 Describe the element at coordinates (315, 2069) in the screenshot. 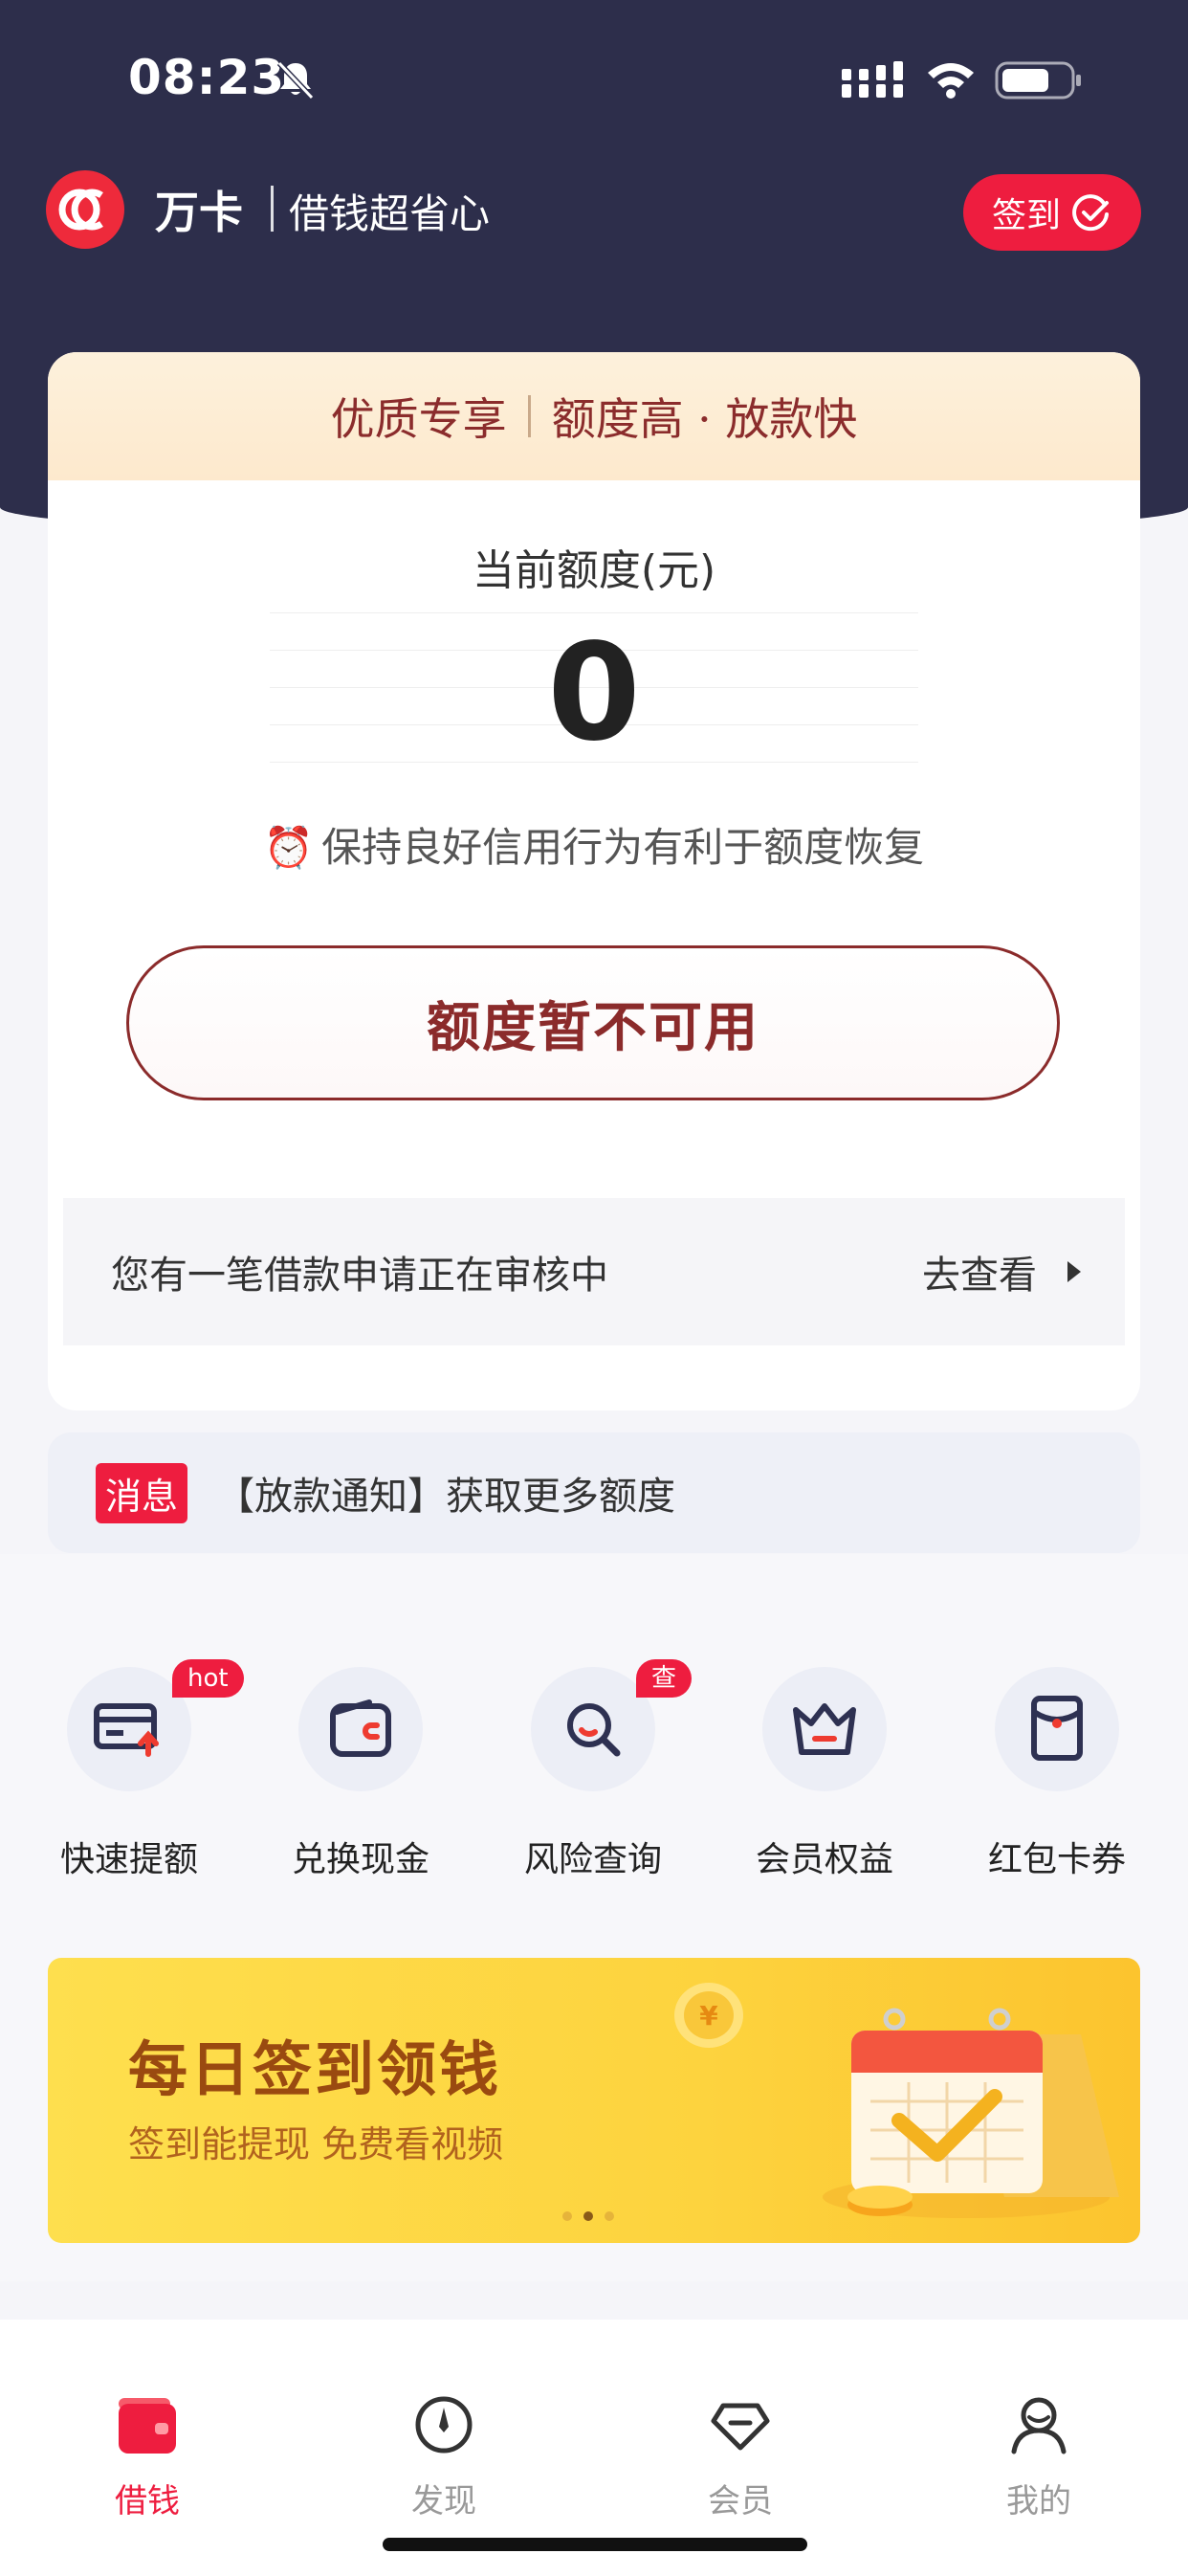

I see `promo-title: 每日签到领钱` at that location.